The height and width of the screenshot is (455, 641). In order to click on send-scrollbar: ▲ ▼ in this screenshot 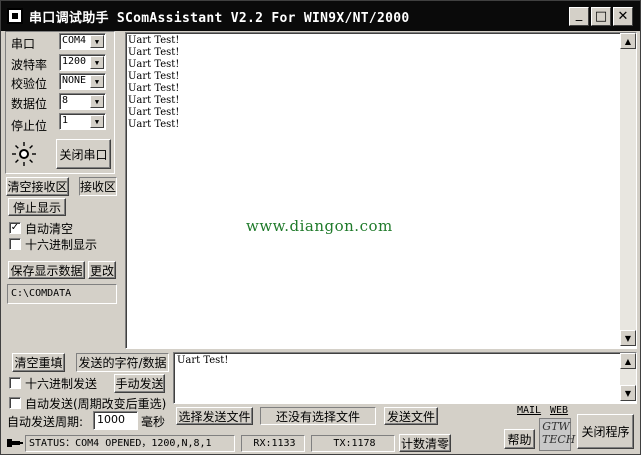, I will do `click(628, 377)`.